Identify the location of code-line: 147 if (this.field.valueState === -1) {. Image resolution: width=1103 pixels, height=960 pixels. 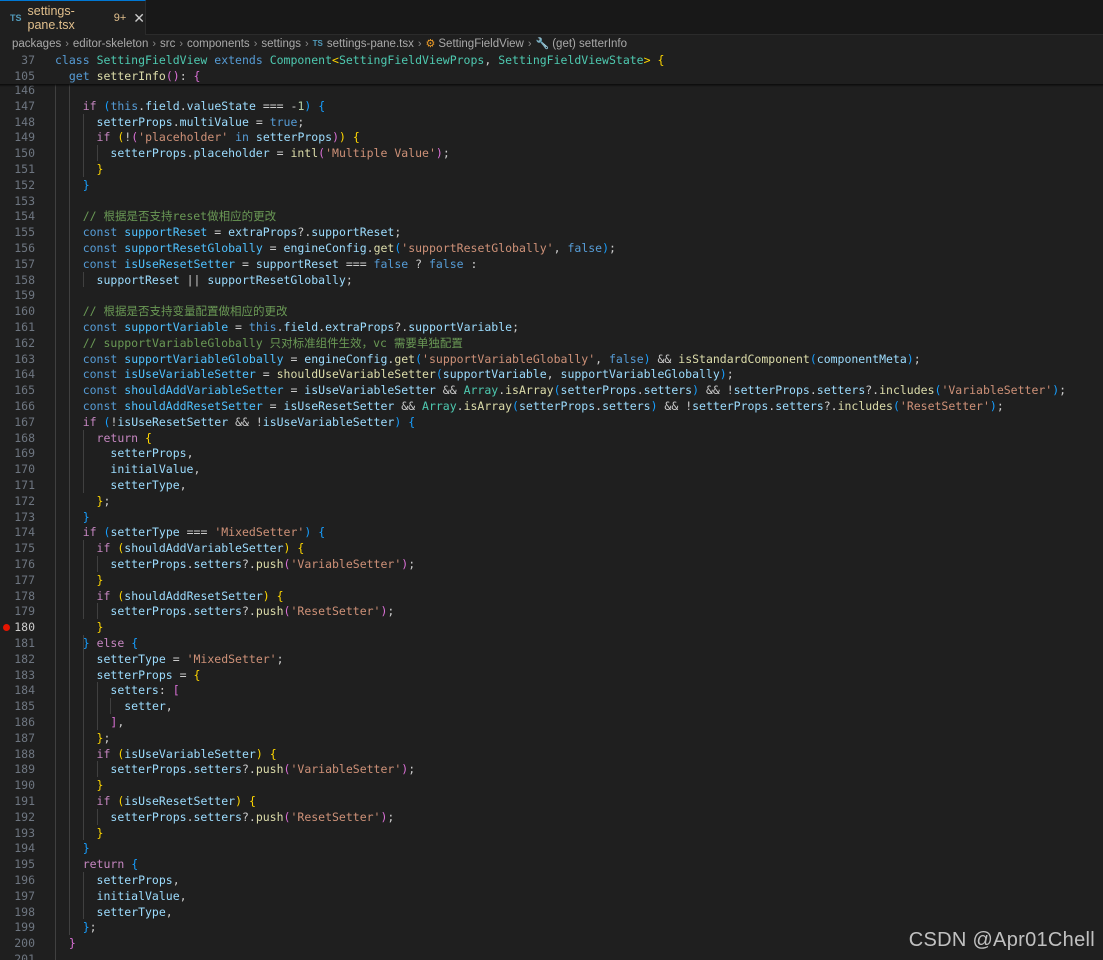
(551, 106).